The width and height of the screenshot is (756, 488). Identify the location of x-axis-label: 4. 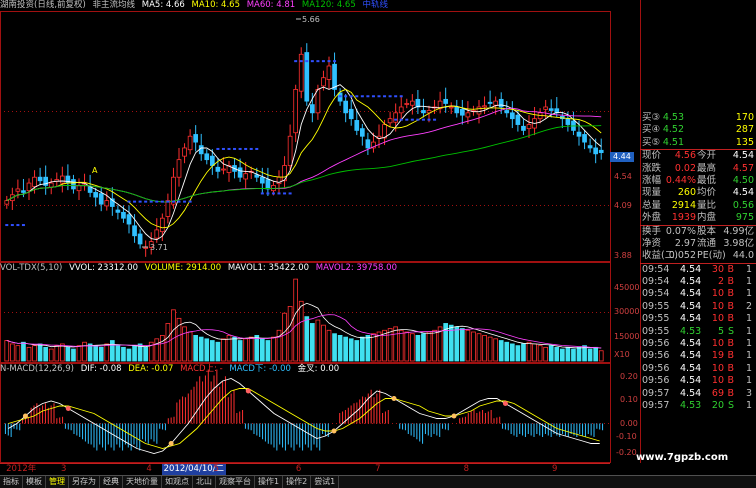
(149, 469).